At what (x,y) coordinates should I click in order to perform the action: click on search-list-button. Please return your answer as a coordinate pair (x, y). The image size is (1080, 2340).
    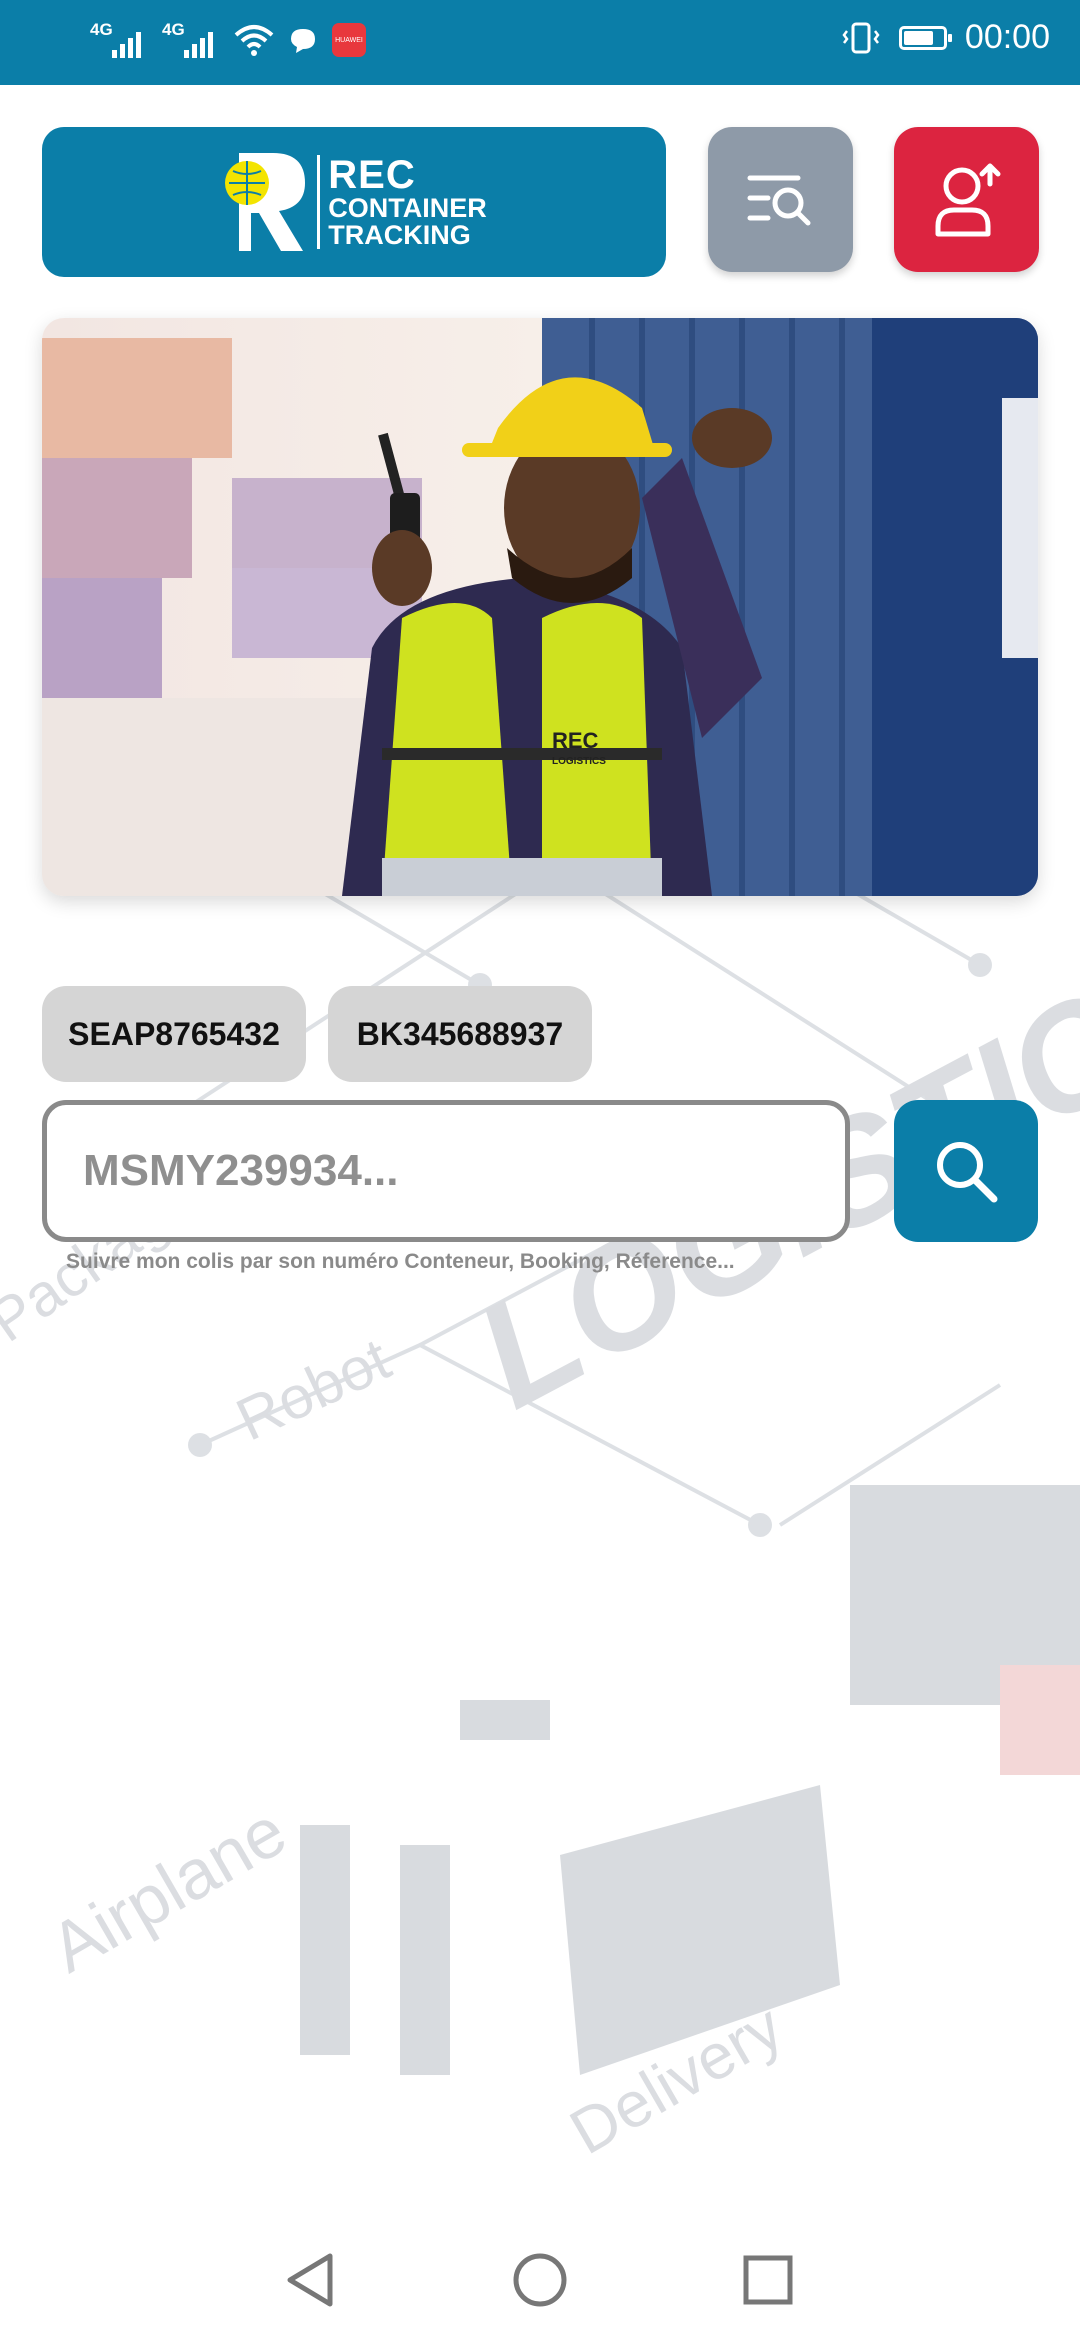
    Looking at the image, I should click on (780, 199).